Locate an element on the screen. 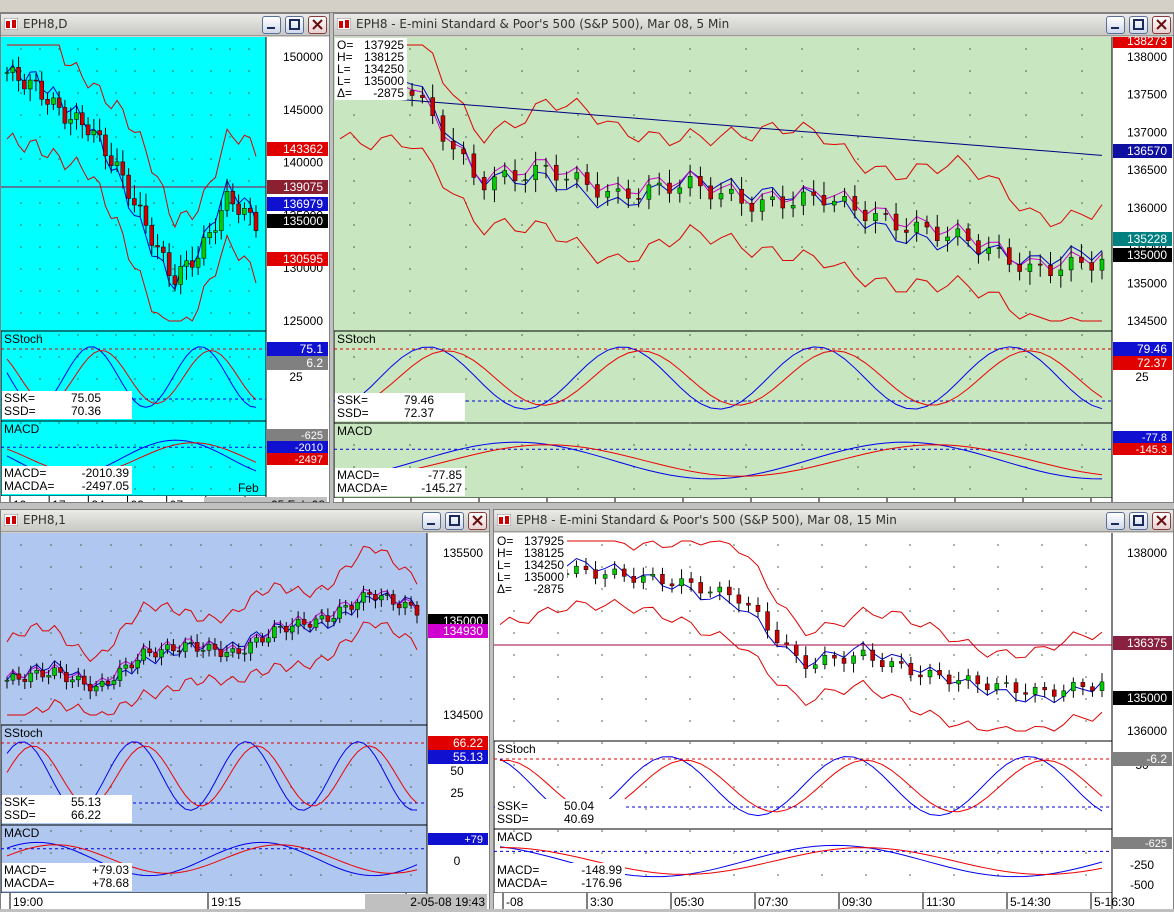  macd-marker-label: +79 is located at coordinates (473, 840).